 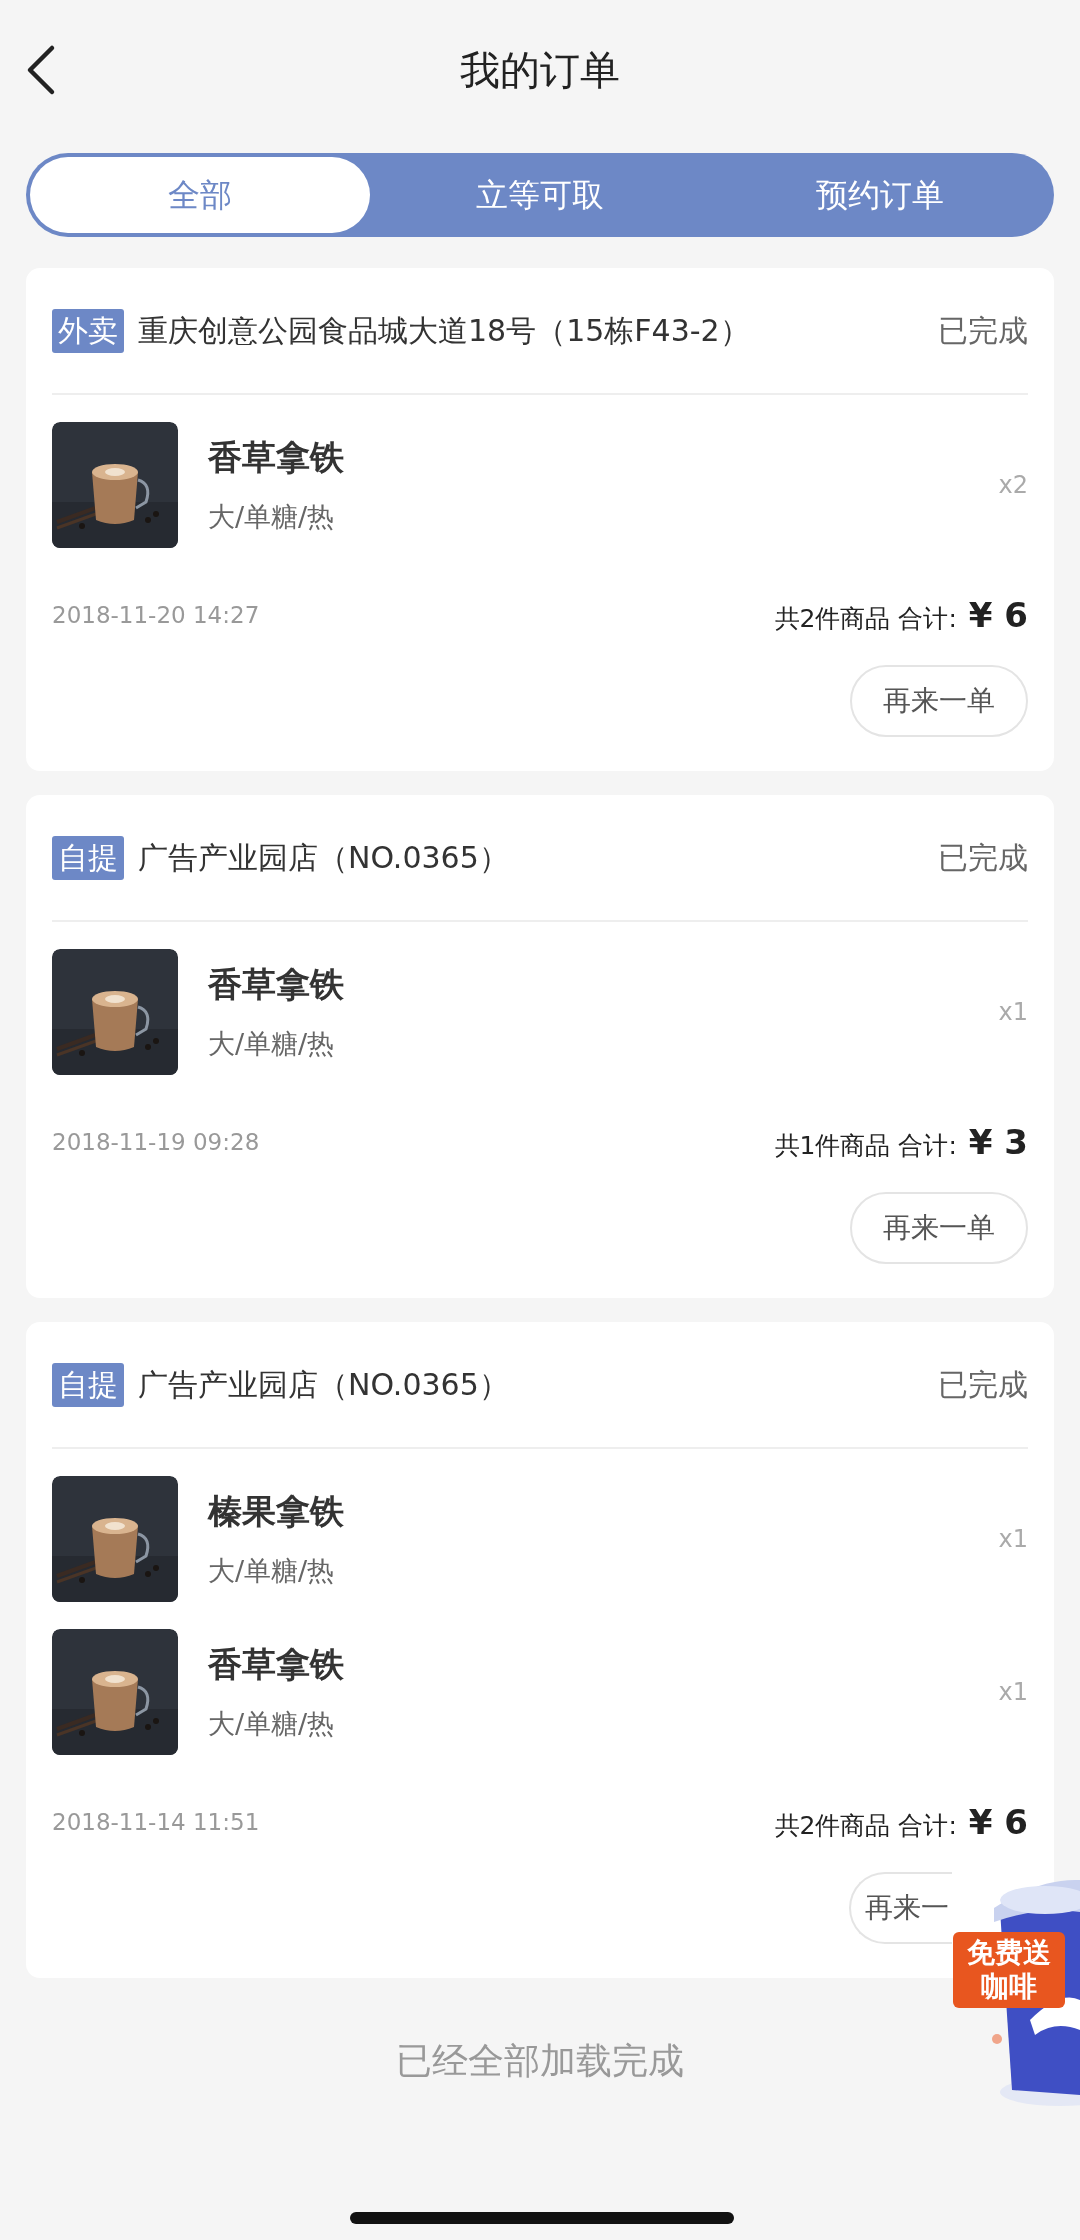 I want to click on end-of-list-text: 已经全部加载完成, so click(x=540, y=2061).